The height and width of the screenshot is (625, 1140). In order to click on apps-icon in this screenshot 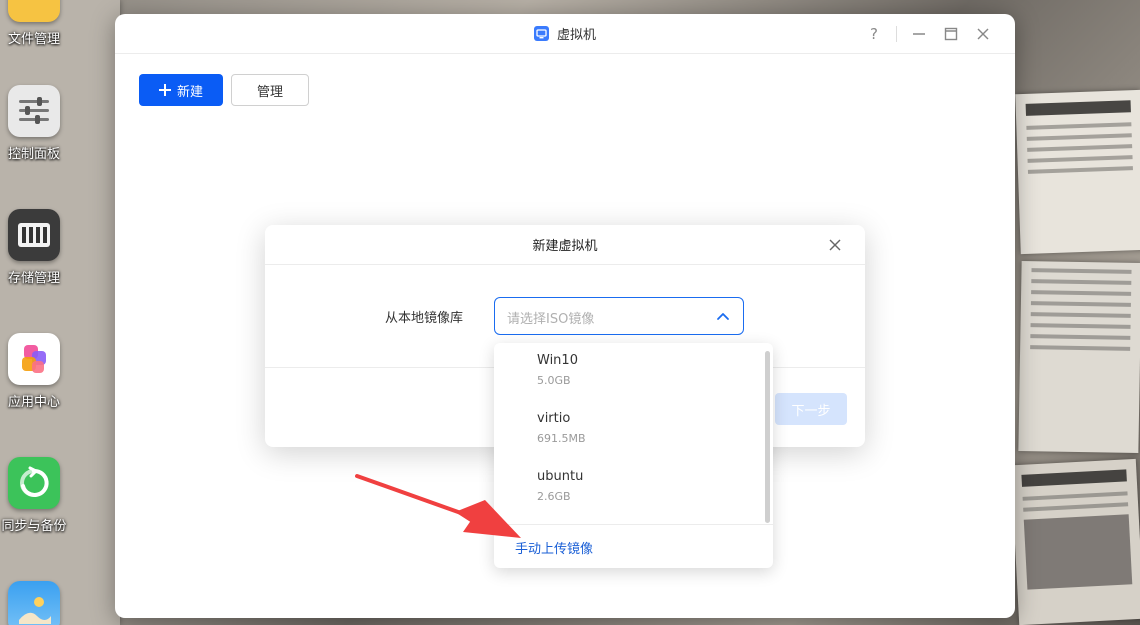, I will do `click(34, 359)`.